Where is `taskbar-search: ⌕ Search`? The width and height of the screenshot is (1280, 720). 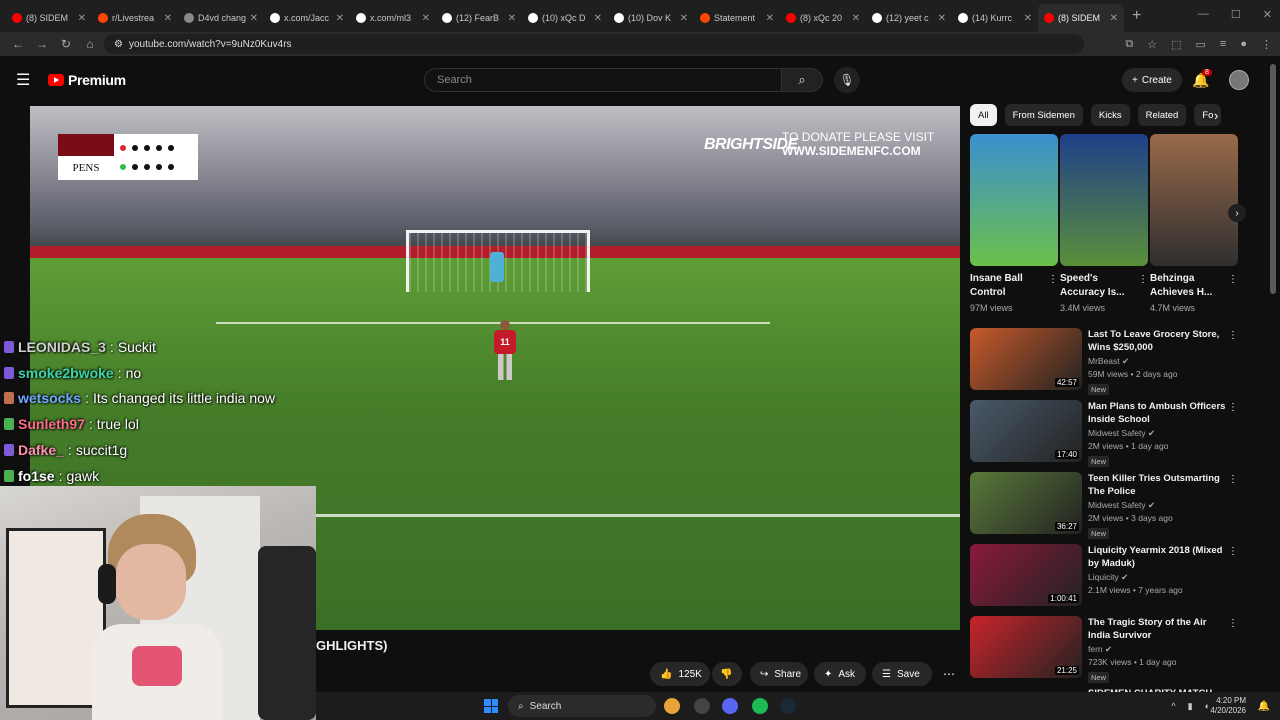 taskbar-search: ⌕ Search is located at coordinates (582, 706).